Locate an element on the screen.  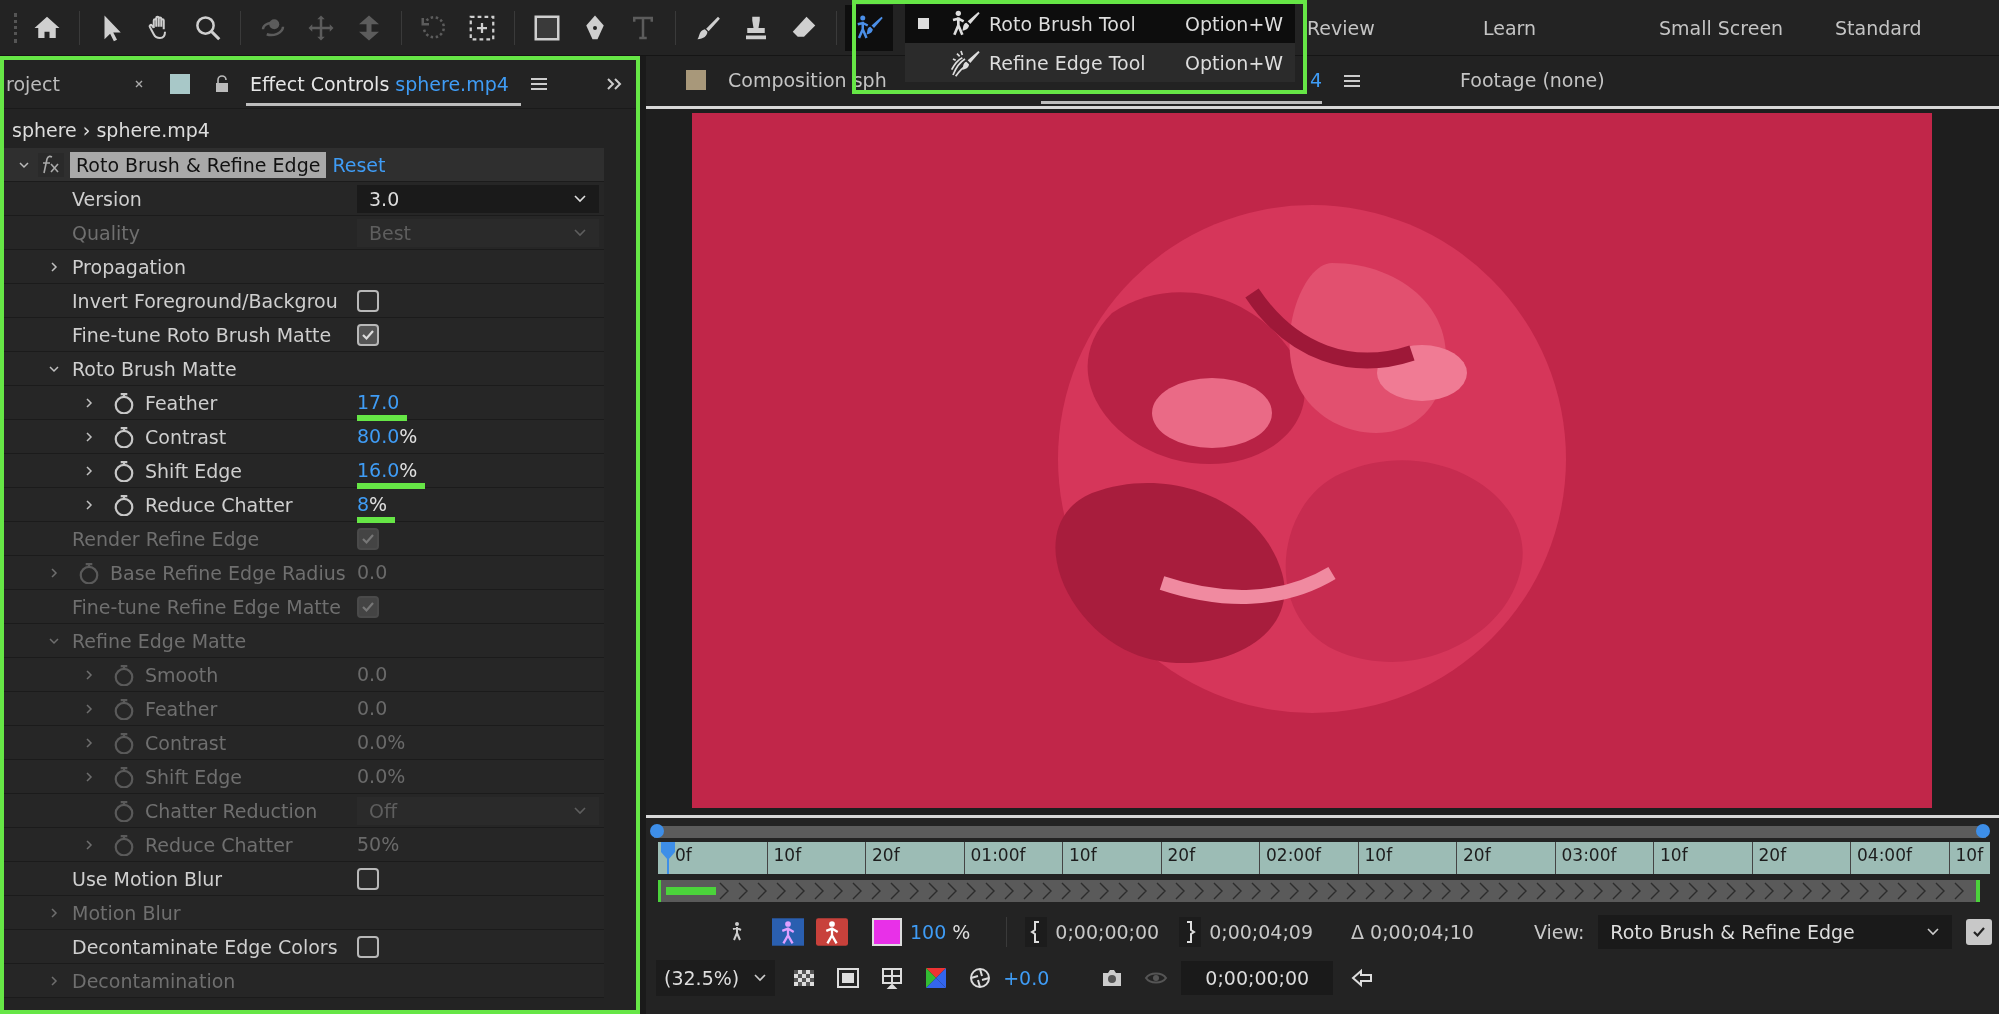
property-label: Motion Blur is located at coordinates (126, 912).